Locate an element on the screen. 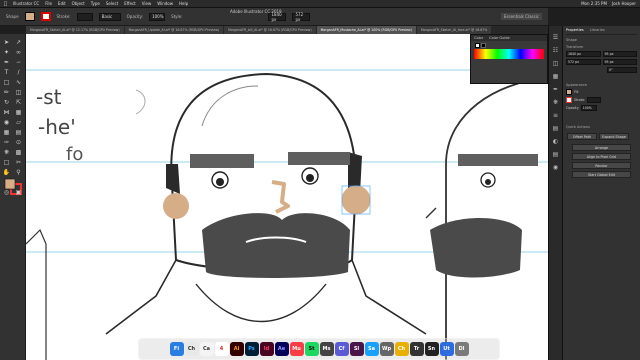 This screenshot has width=640, height=360. menu-app: Illustrator CC is located at coordinates (26, 3).